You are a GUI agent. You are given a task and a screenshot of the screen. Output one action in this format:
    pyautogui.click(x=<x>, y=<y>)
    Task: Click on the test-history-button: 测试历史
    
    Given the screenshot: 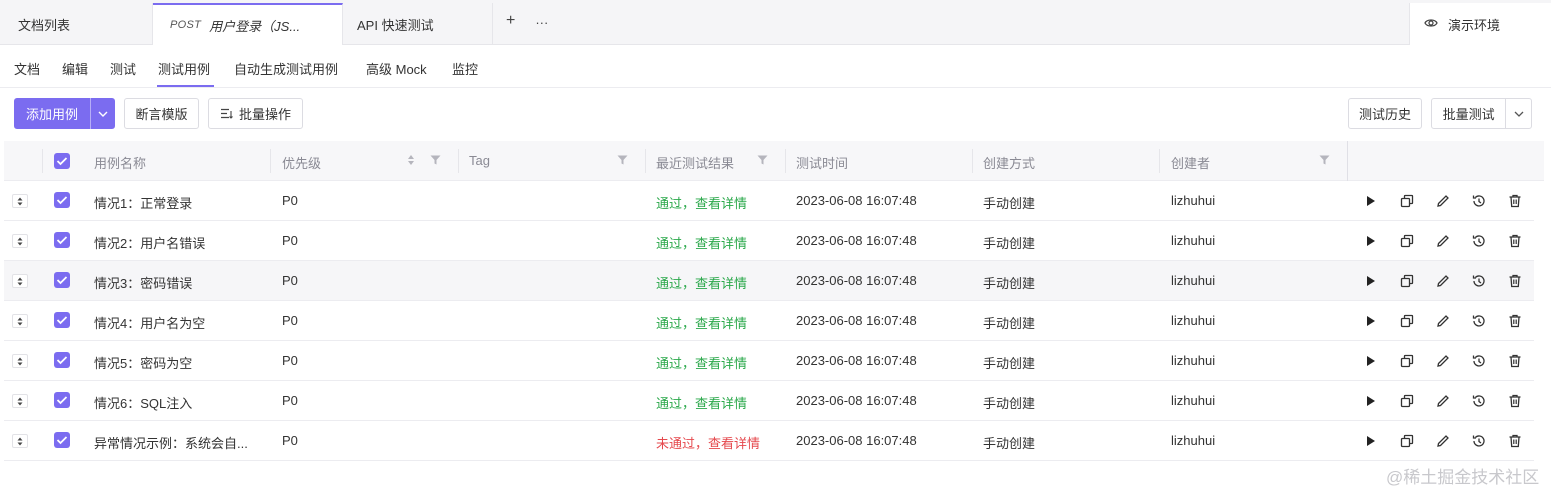 What is the action you would take?
    pyautogui.click(x=1385, y=113)
    